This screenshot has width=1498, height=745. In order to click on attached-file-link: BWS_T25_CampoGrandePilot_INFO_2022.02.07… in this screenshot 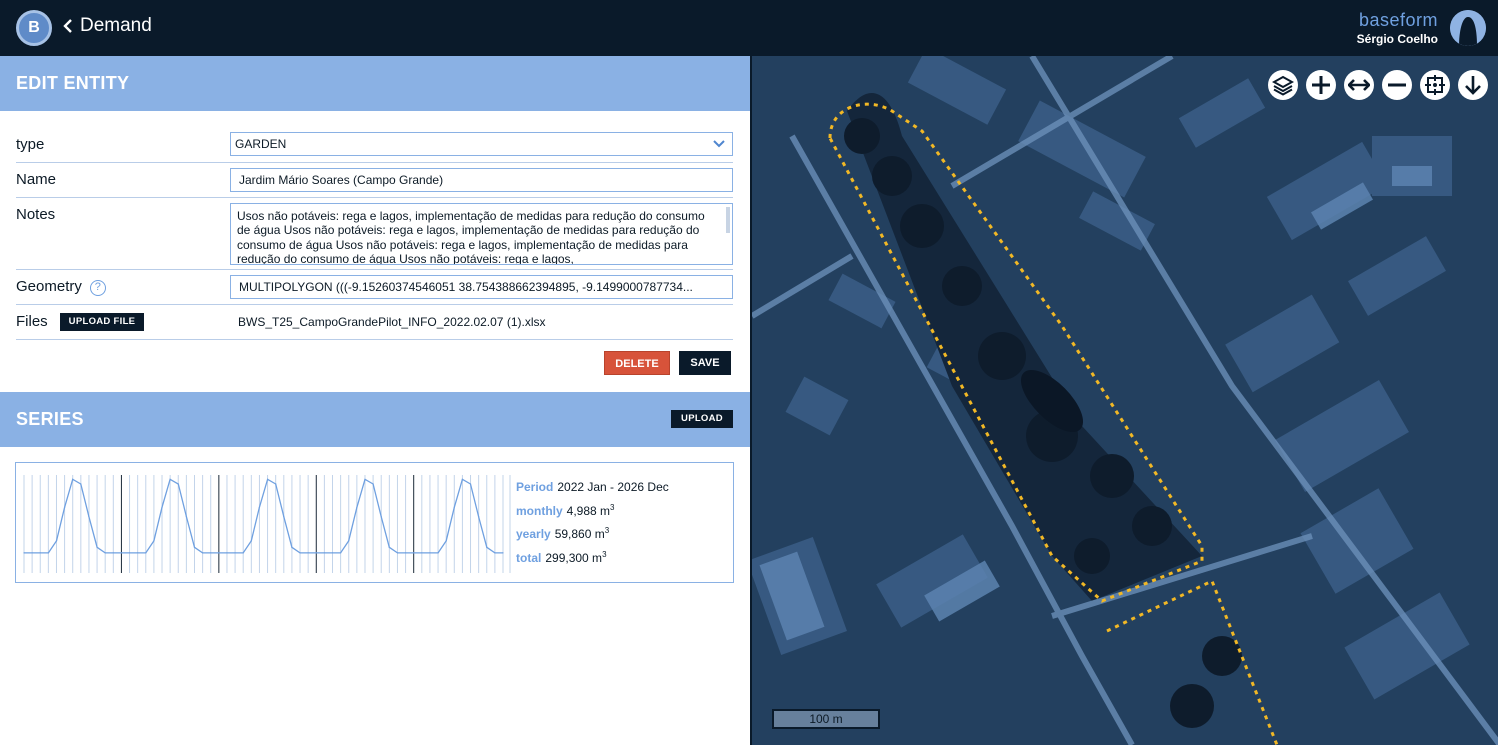, I will do `click(391, 322)`.